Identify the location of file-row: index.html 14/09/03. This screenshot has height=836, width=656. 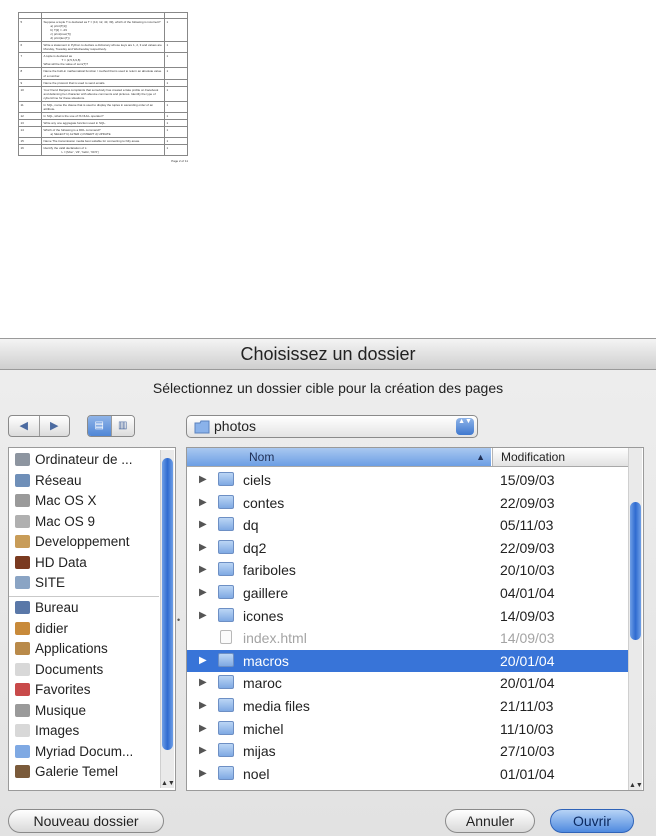
(409, 638).